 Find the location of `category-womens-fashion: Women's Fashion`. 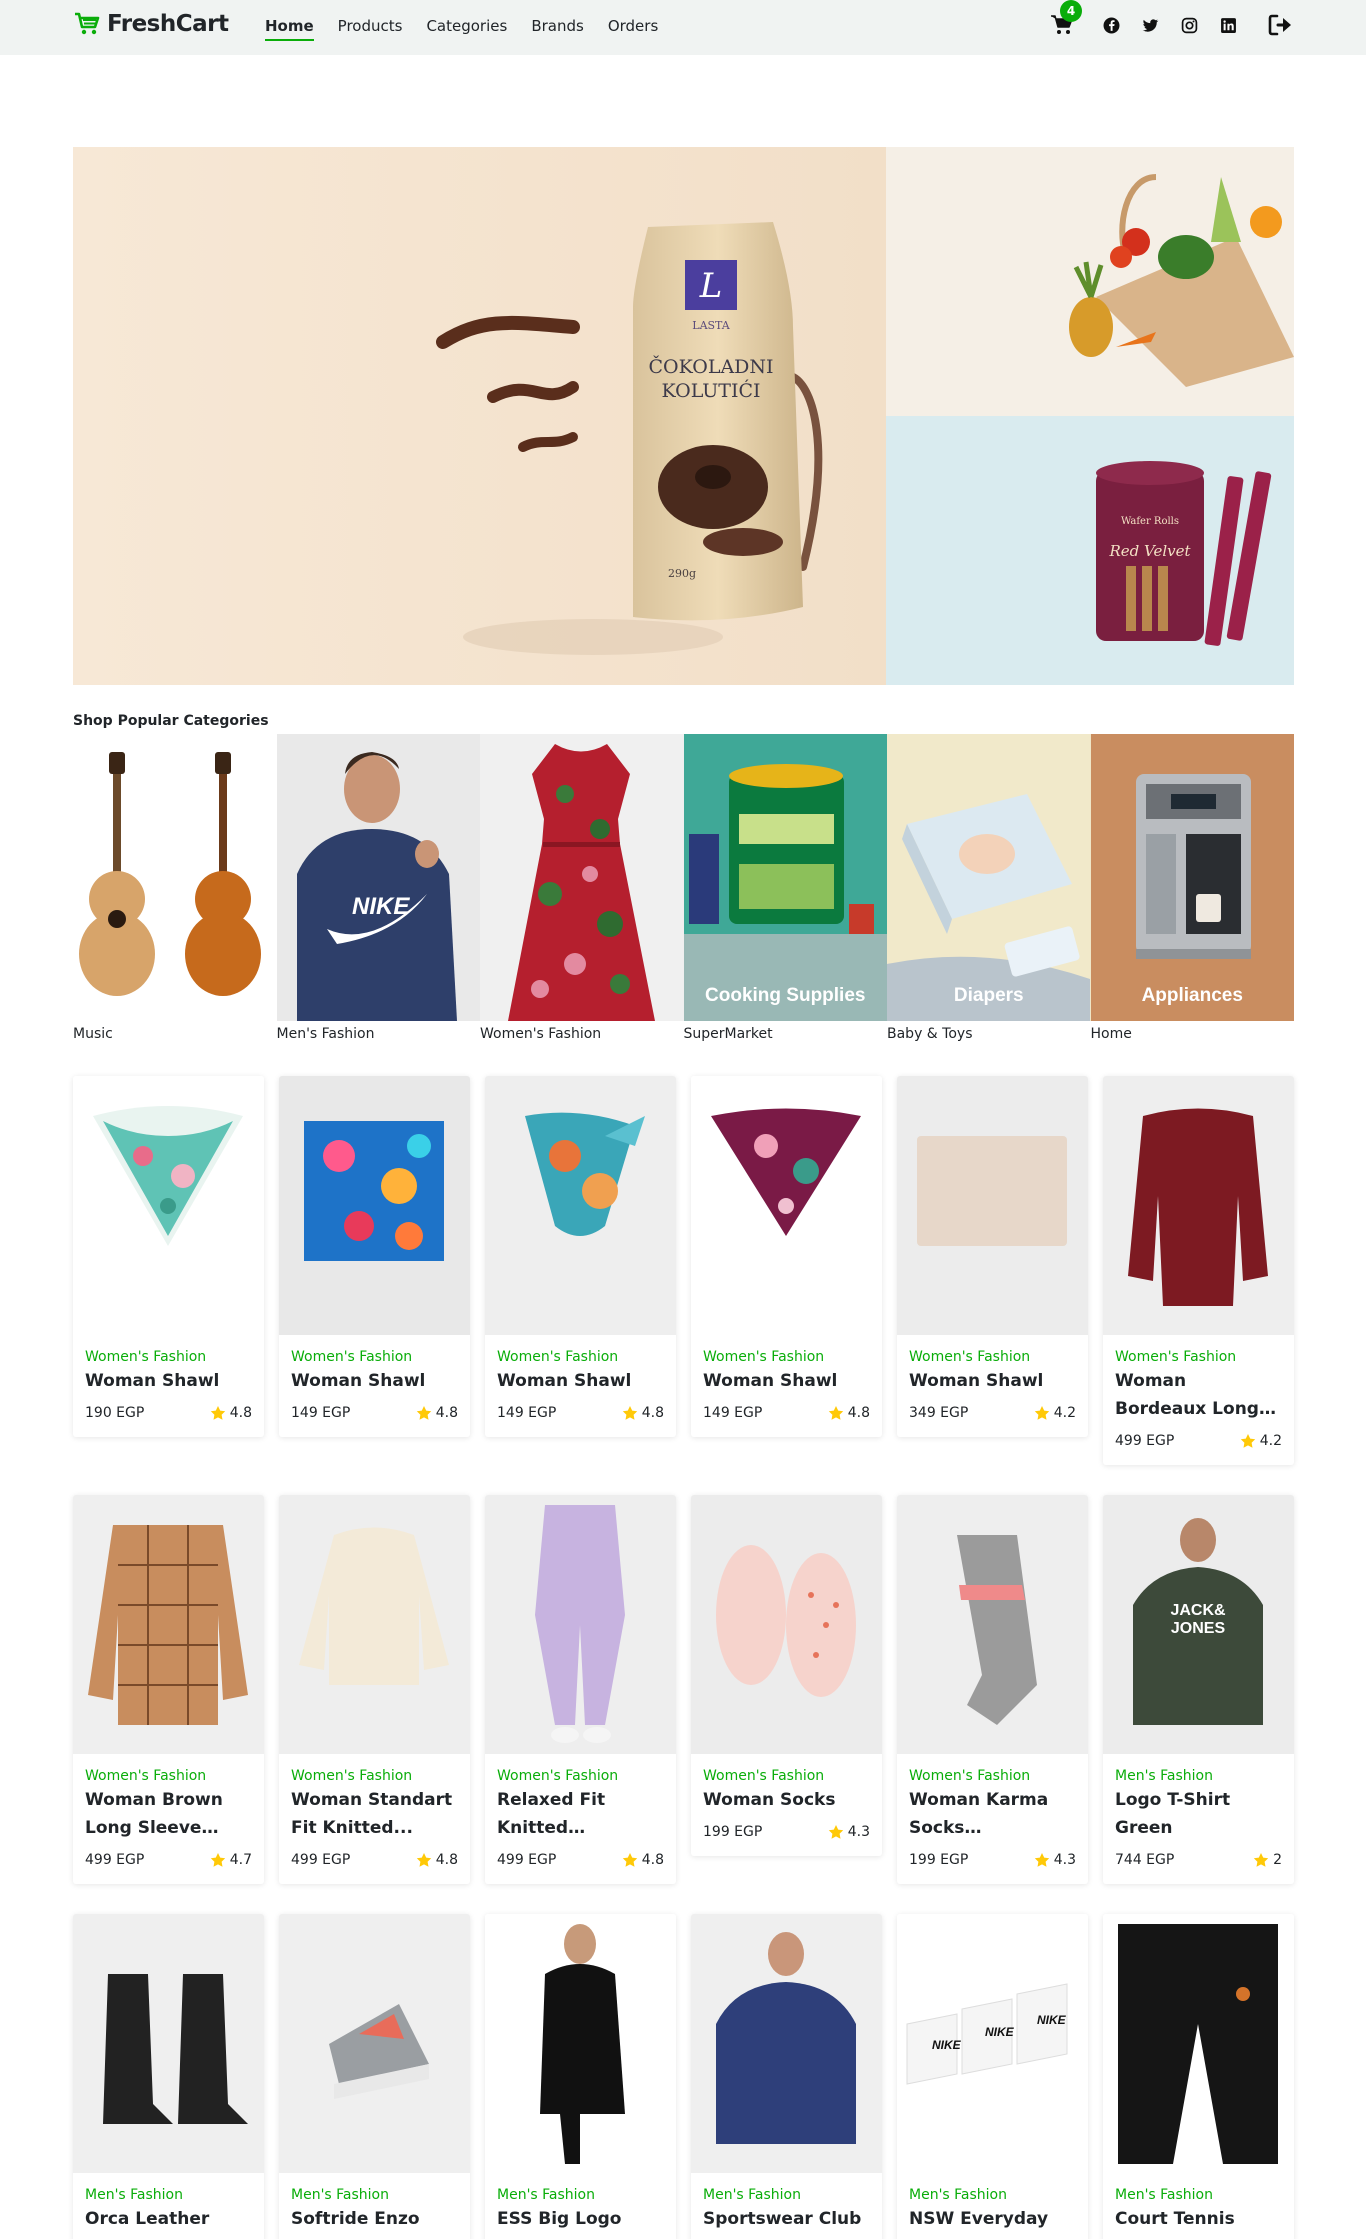

category-womens-fashion: Women's Fashion is located at coordinates (582, 890).